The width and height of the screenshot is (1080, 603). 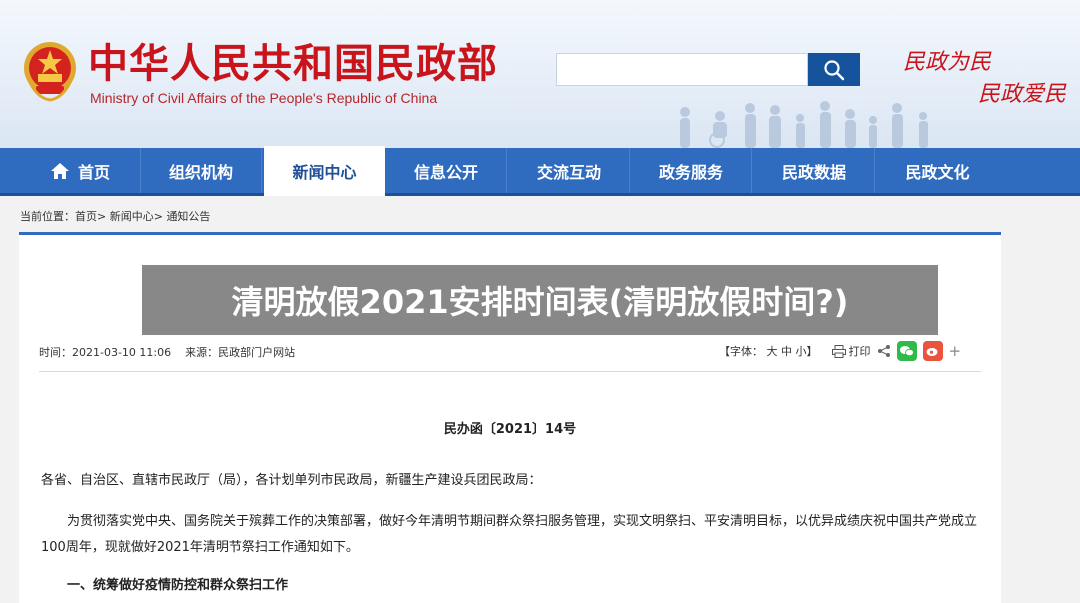 I want to click on meta-source-label: 来源：, so click(x=202, y=352).